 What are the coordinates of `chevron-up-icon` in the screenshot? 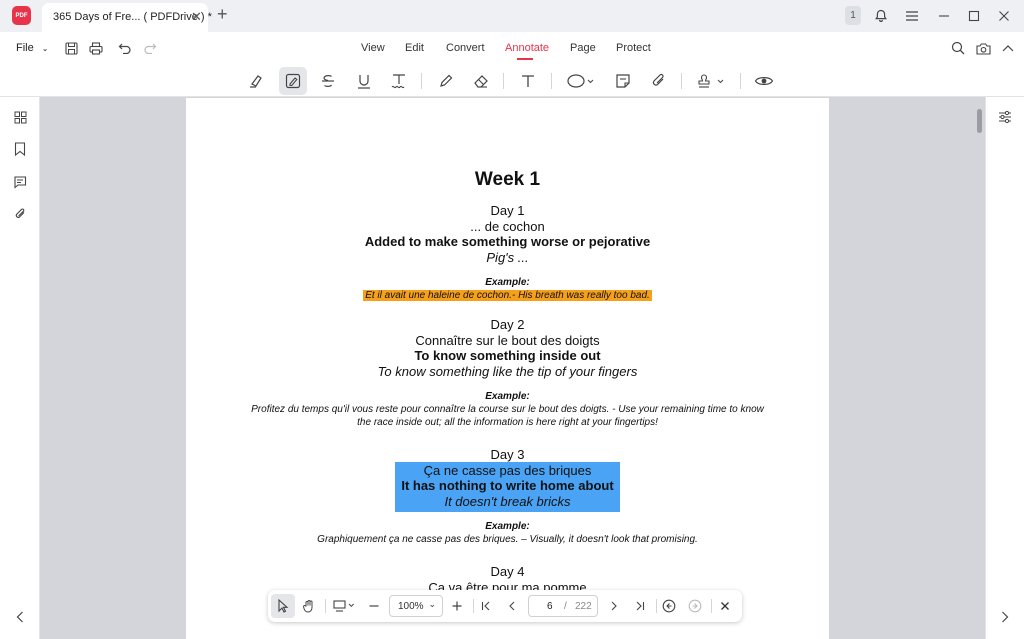 It's located at (1008, 48).